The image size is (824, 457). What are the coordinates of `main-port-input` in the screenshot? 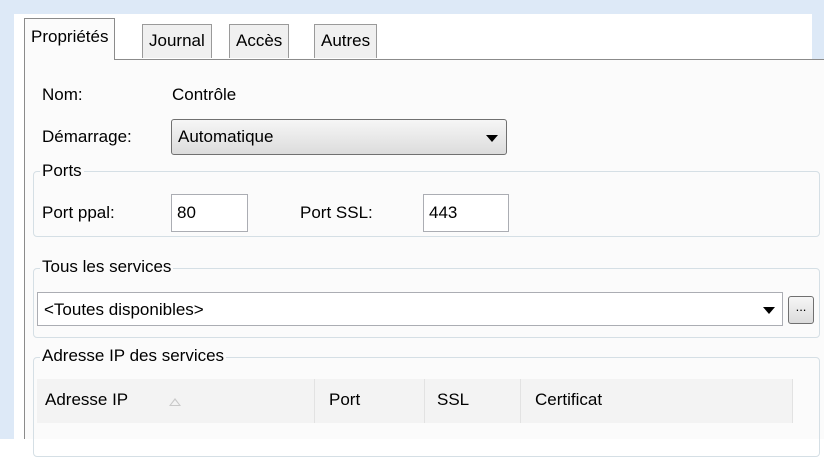 It's located at (209, 213).